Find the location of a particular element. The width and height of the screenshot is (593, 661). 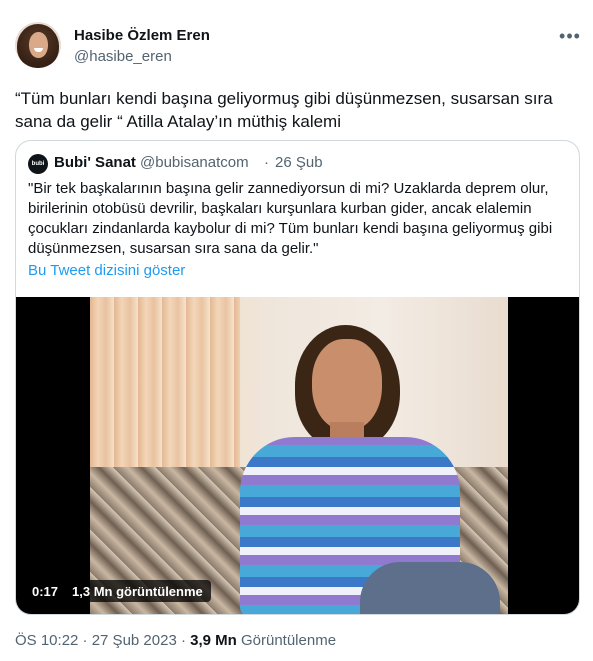

quoted-author-avatar: bubi is located at coordinates (38, 164).